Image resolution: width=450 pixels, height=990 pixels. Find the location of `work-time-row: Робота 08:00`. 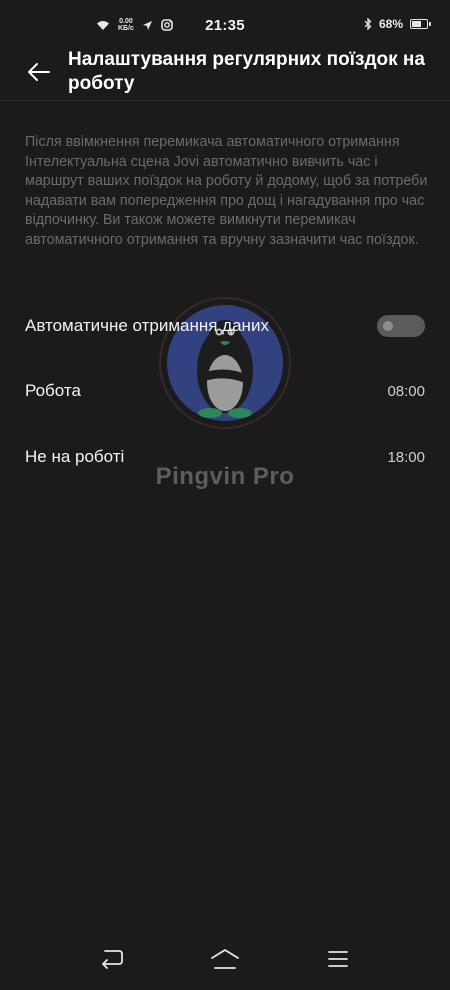

work-time-row: Робота 08:00 is located at coordinates (225, 391).